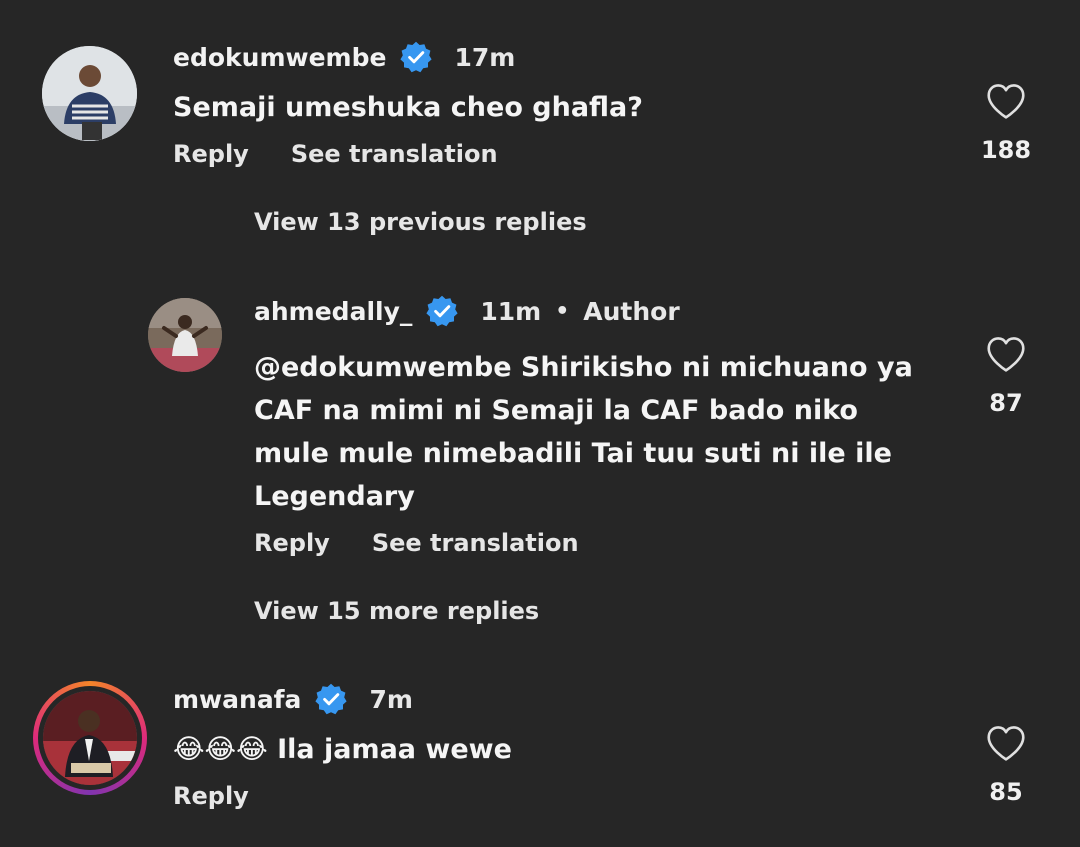 The width and height of the screenshot is (1080, 847). I want to click on avatar-ahmedally, so click(185, 335).